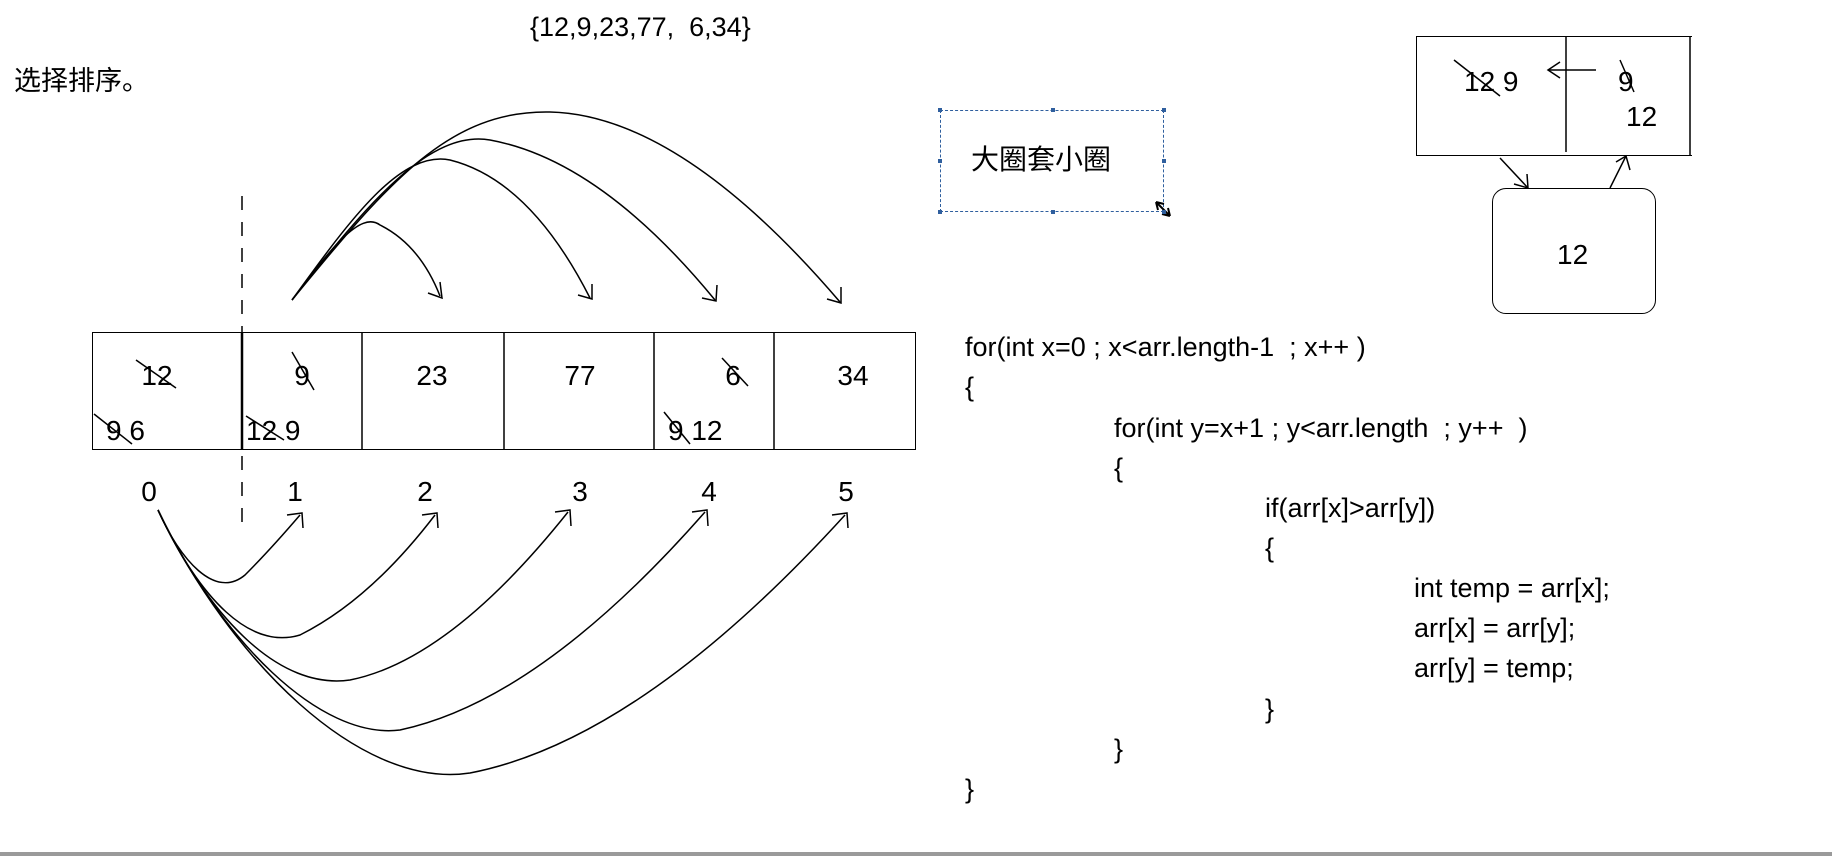 The image size is (1832, 856). I want to click on bottom-scrollbar, so click(916, 854).